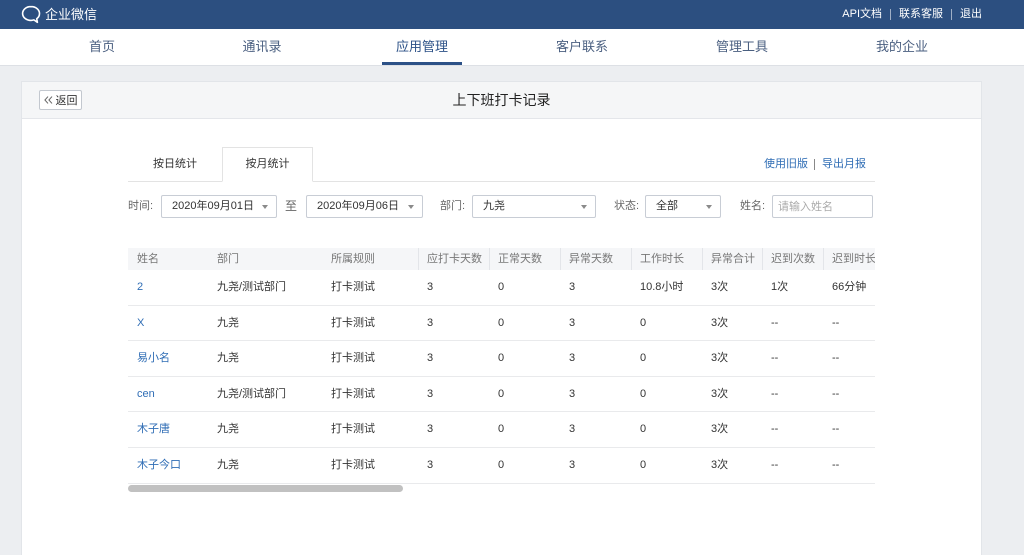 This screenshot has width=1024, height=555. Describe the element at coordinates (168, 287) in the screenshot. I see `employee-name-link: 2` at that location.